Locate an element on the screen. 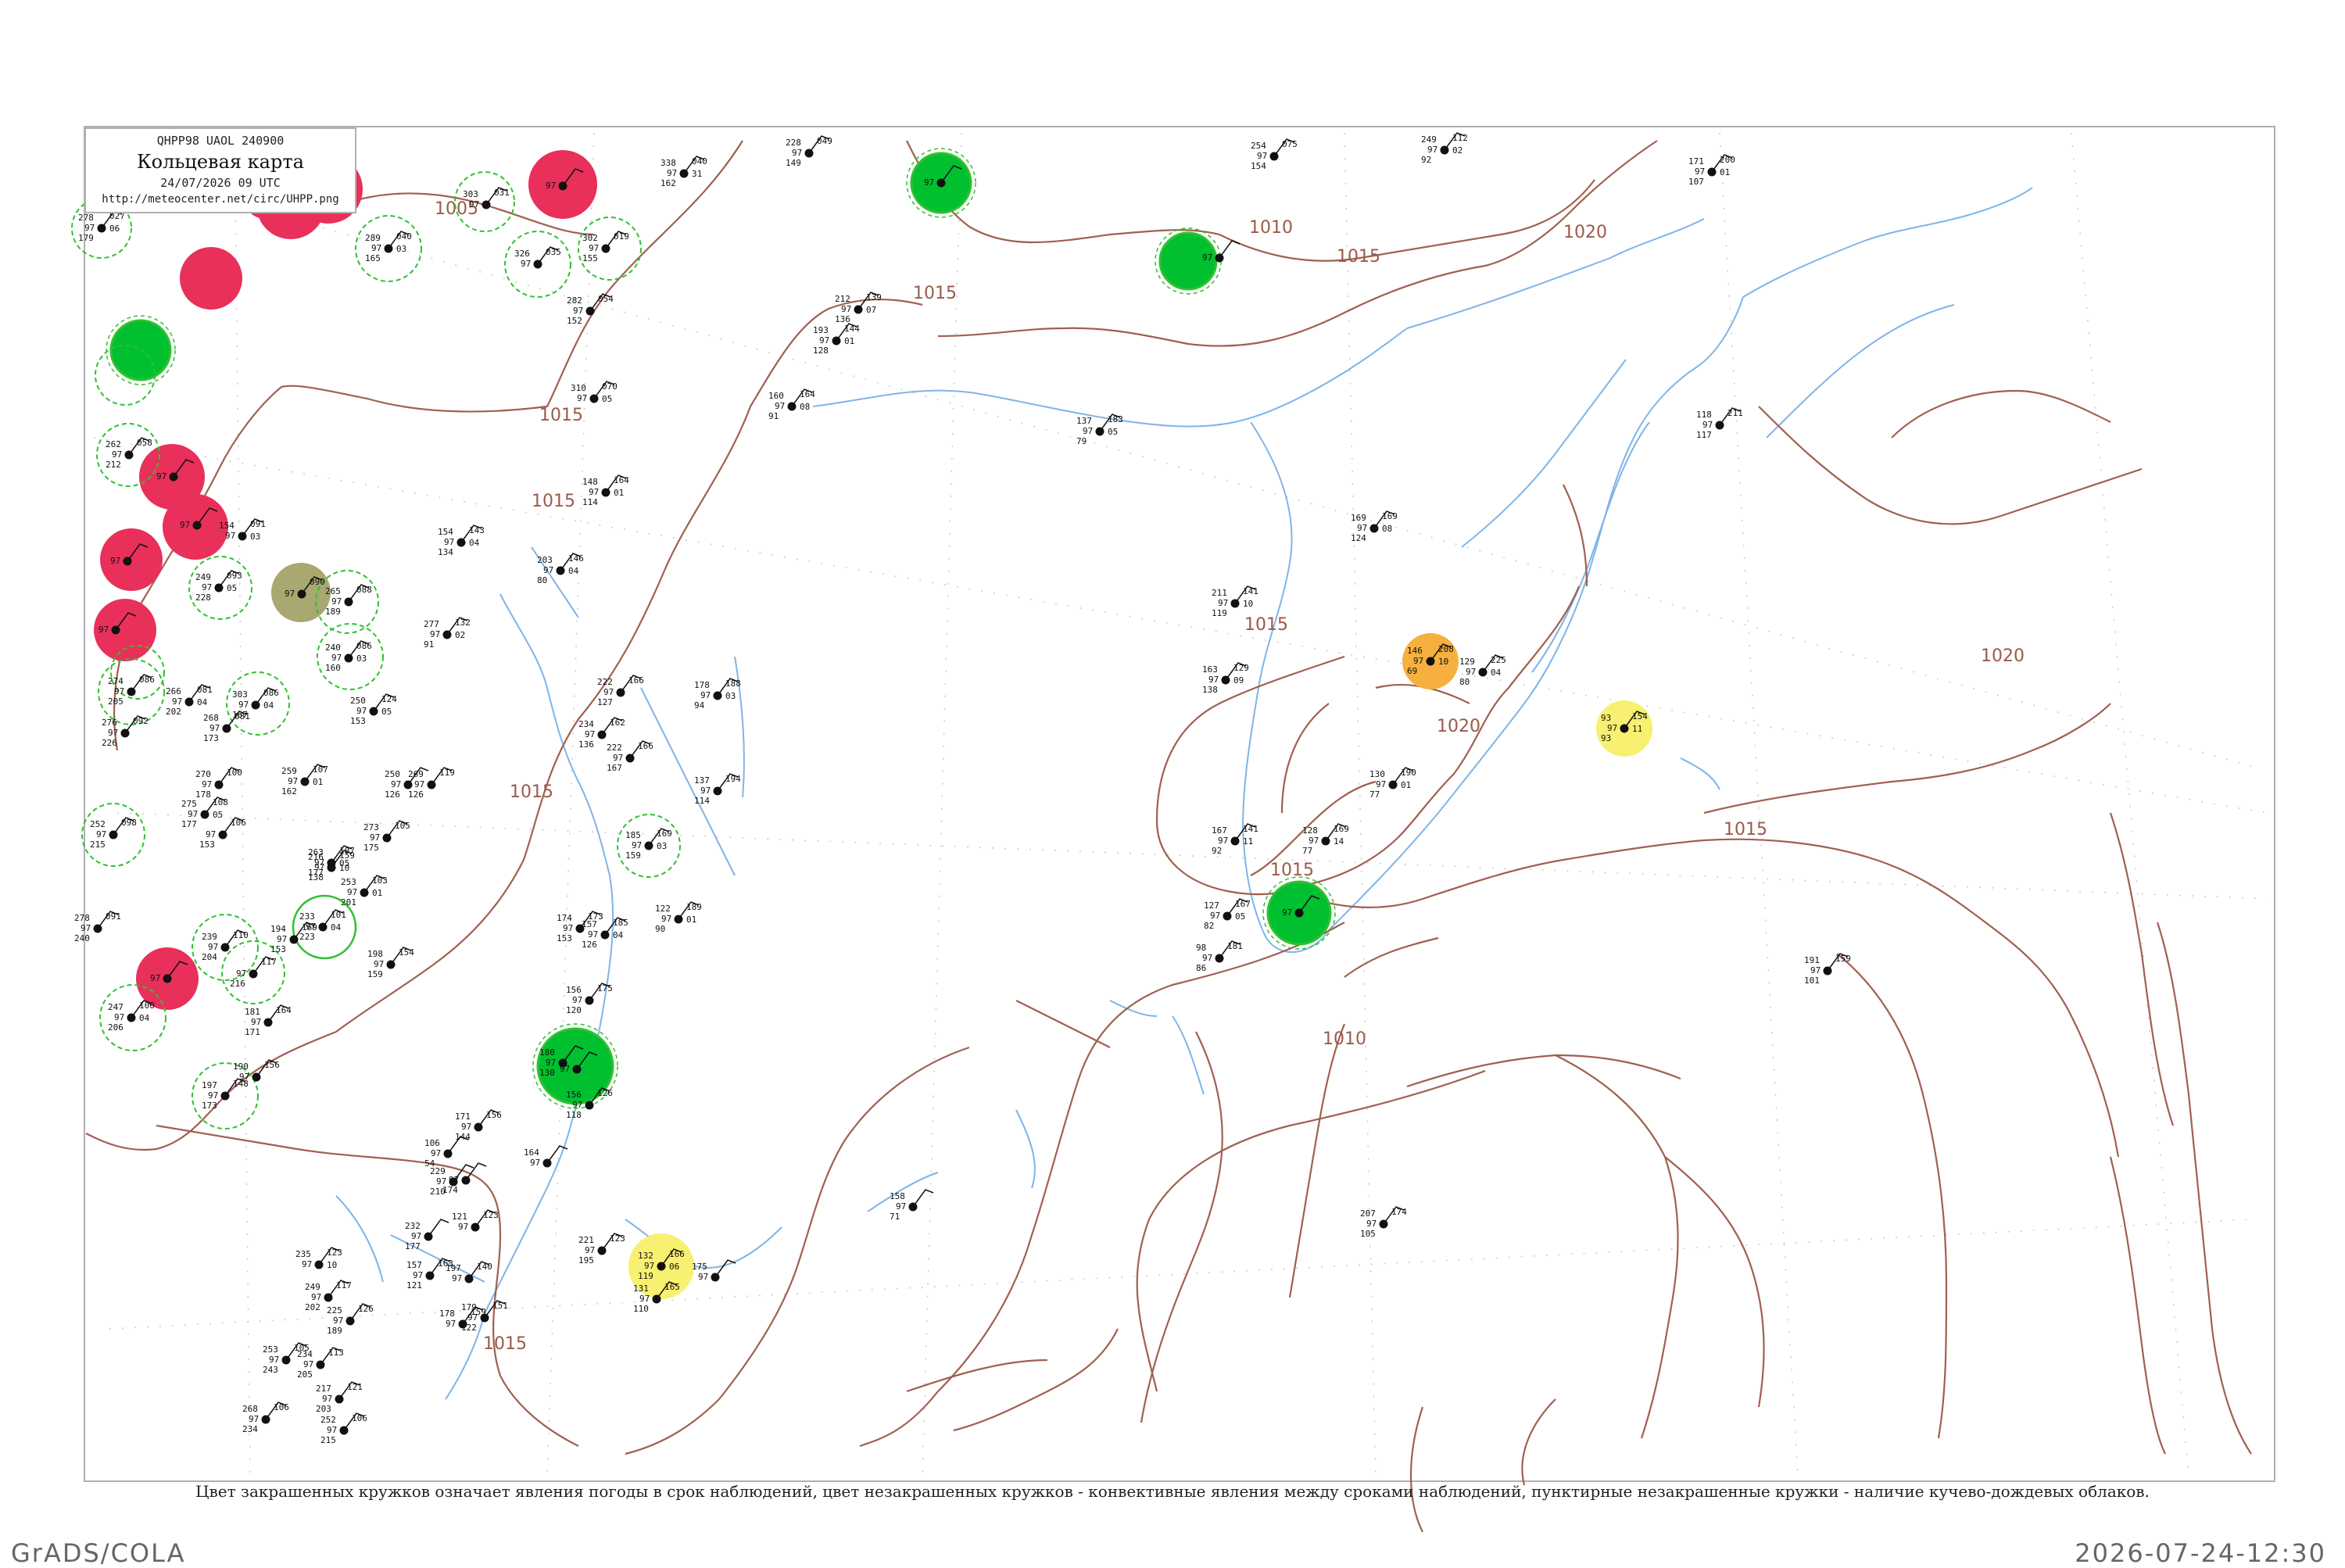 This screenshot has width=2345, height=1568. pressure-value: 141 is located at coordinates (1250, 591).